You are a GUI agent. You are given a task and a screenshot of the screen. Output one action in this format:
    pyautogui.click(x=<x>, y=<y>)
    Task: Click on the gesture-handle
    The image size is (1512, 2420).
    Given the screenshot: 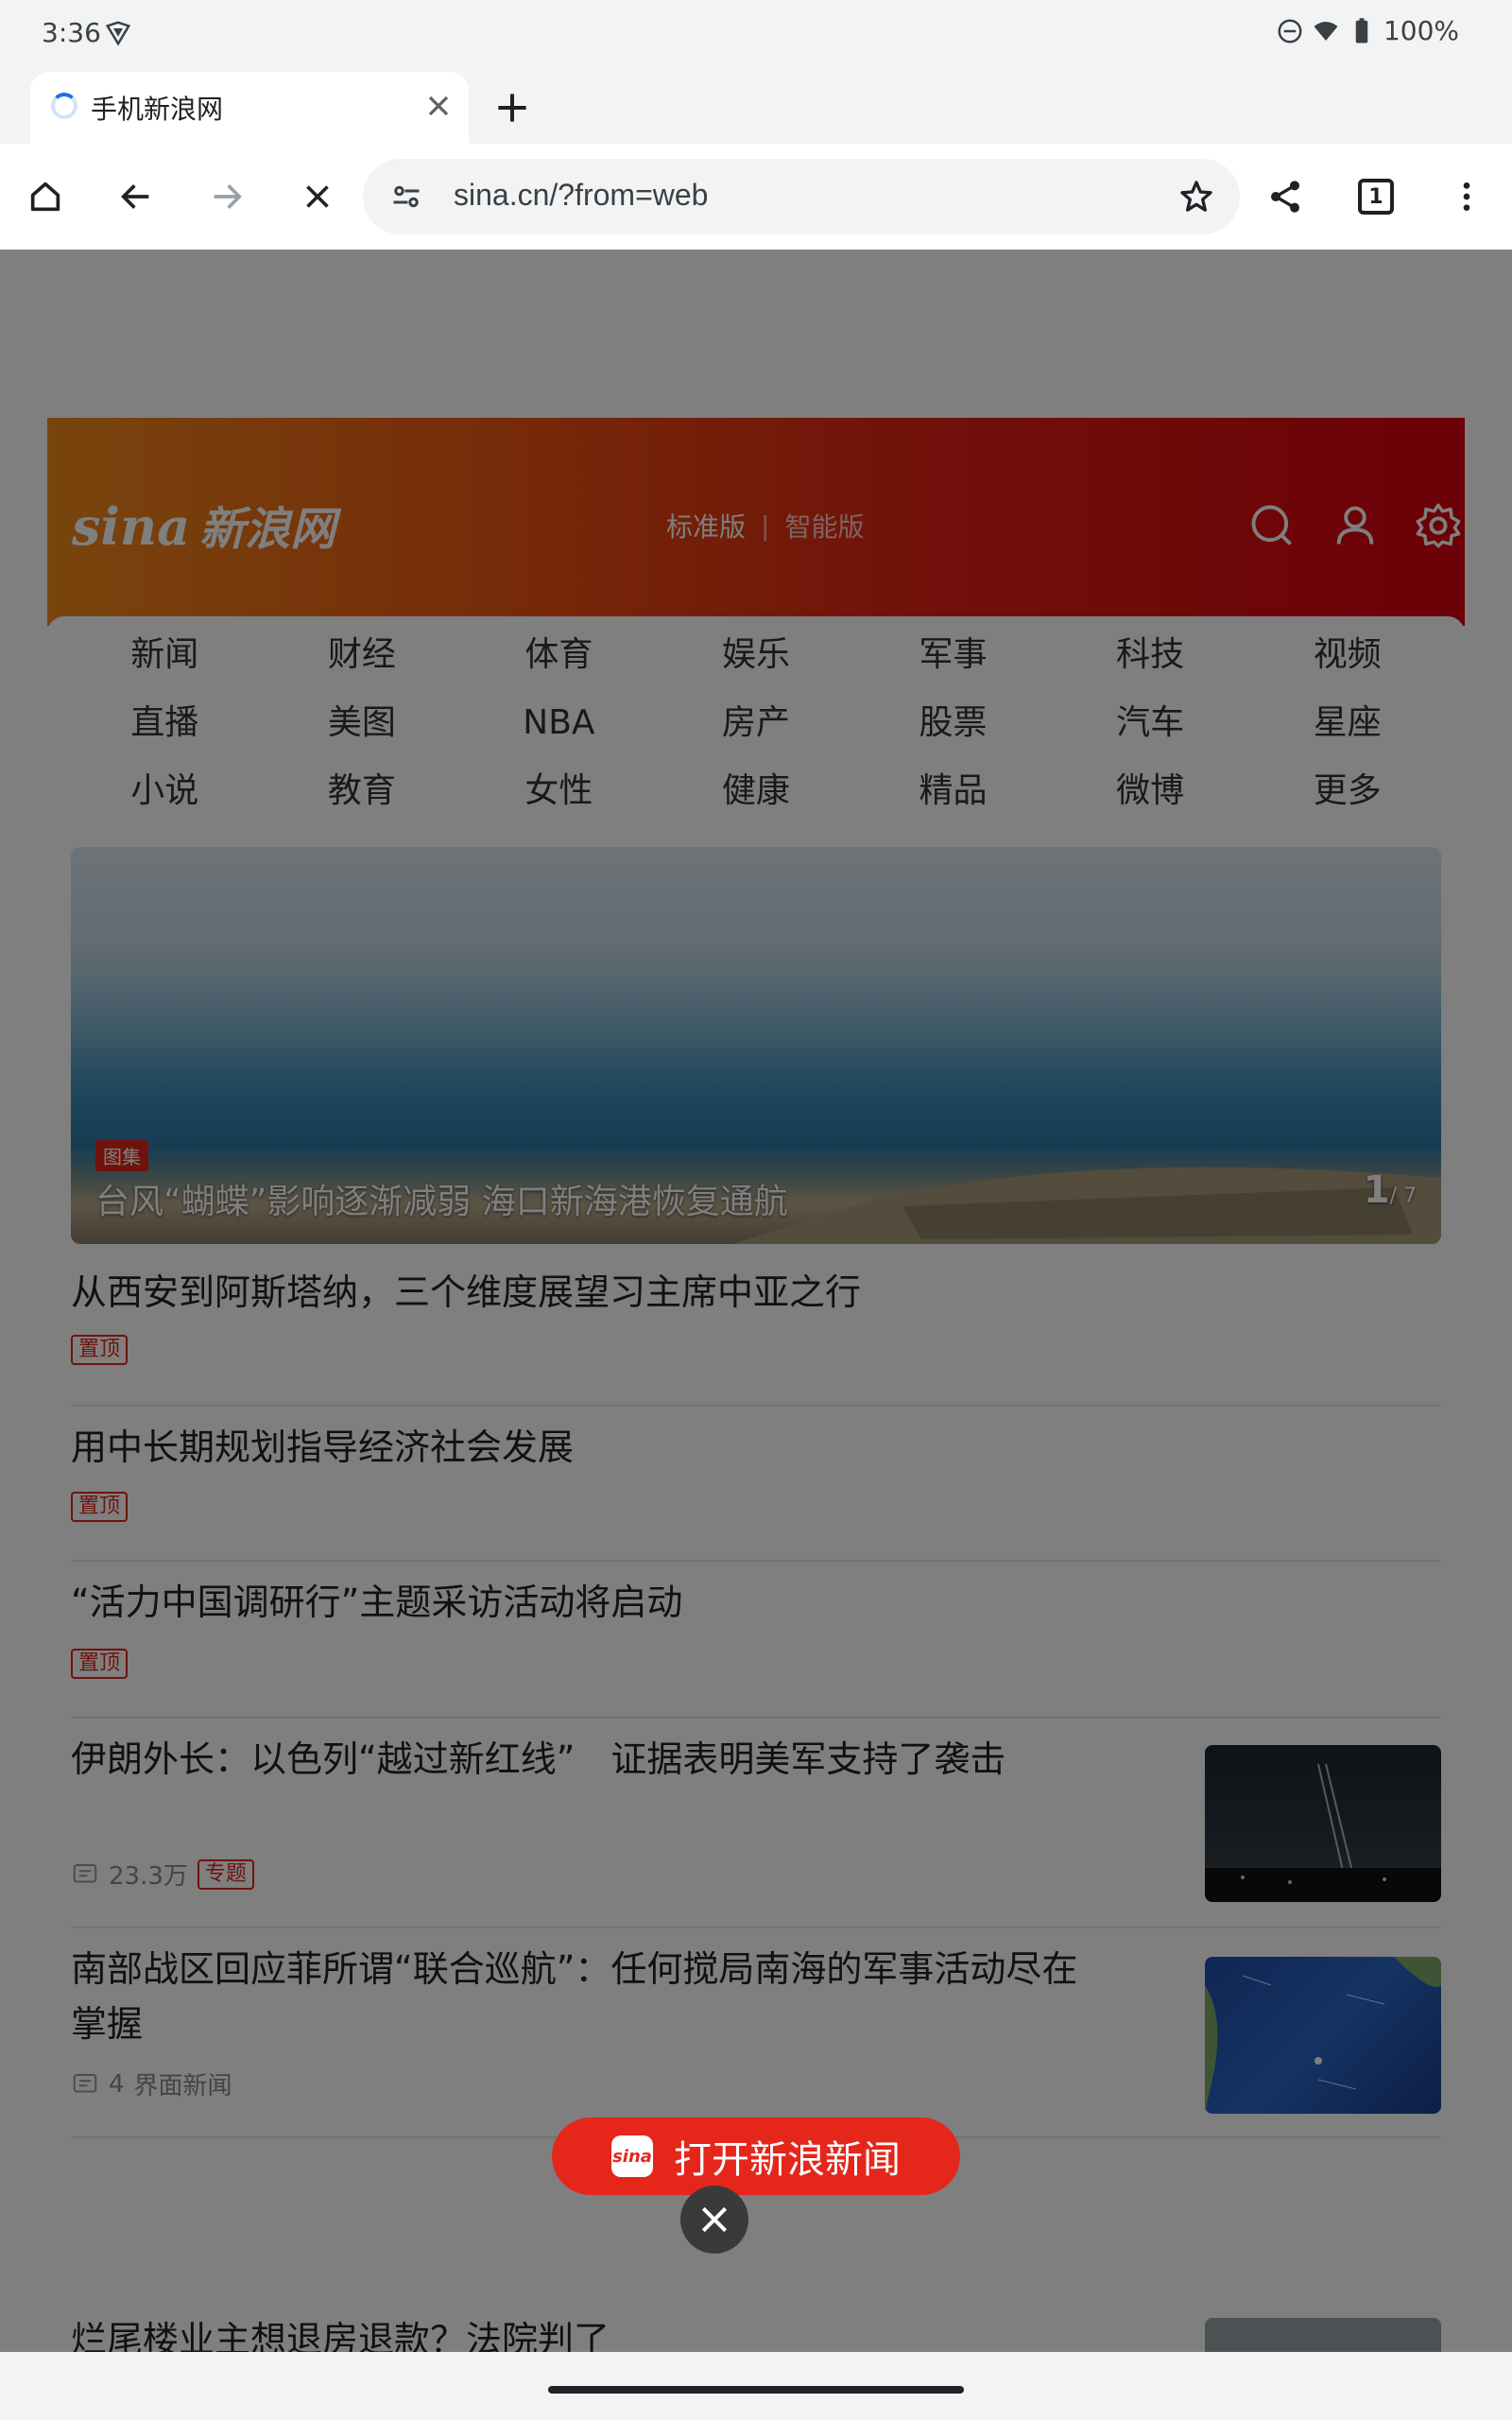 What is the action you would take?
    pyautogui.click(x=756, y=2390)
    